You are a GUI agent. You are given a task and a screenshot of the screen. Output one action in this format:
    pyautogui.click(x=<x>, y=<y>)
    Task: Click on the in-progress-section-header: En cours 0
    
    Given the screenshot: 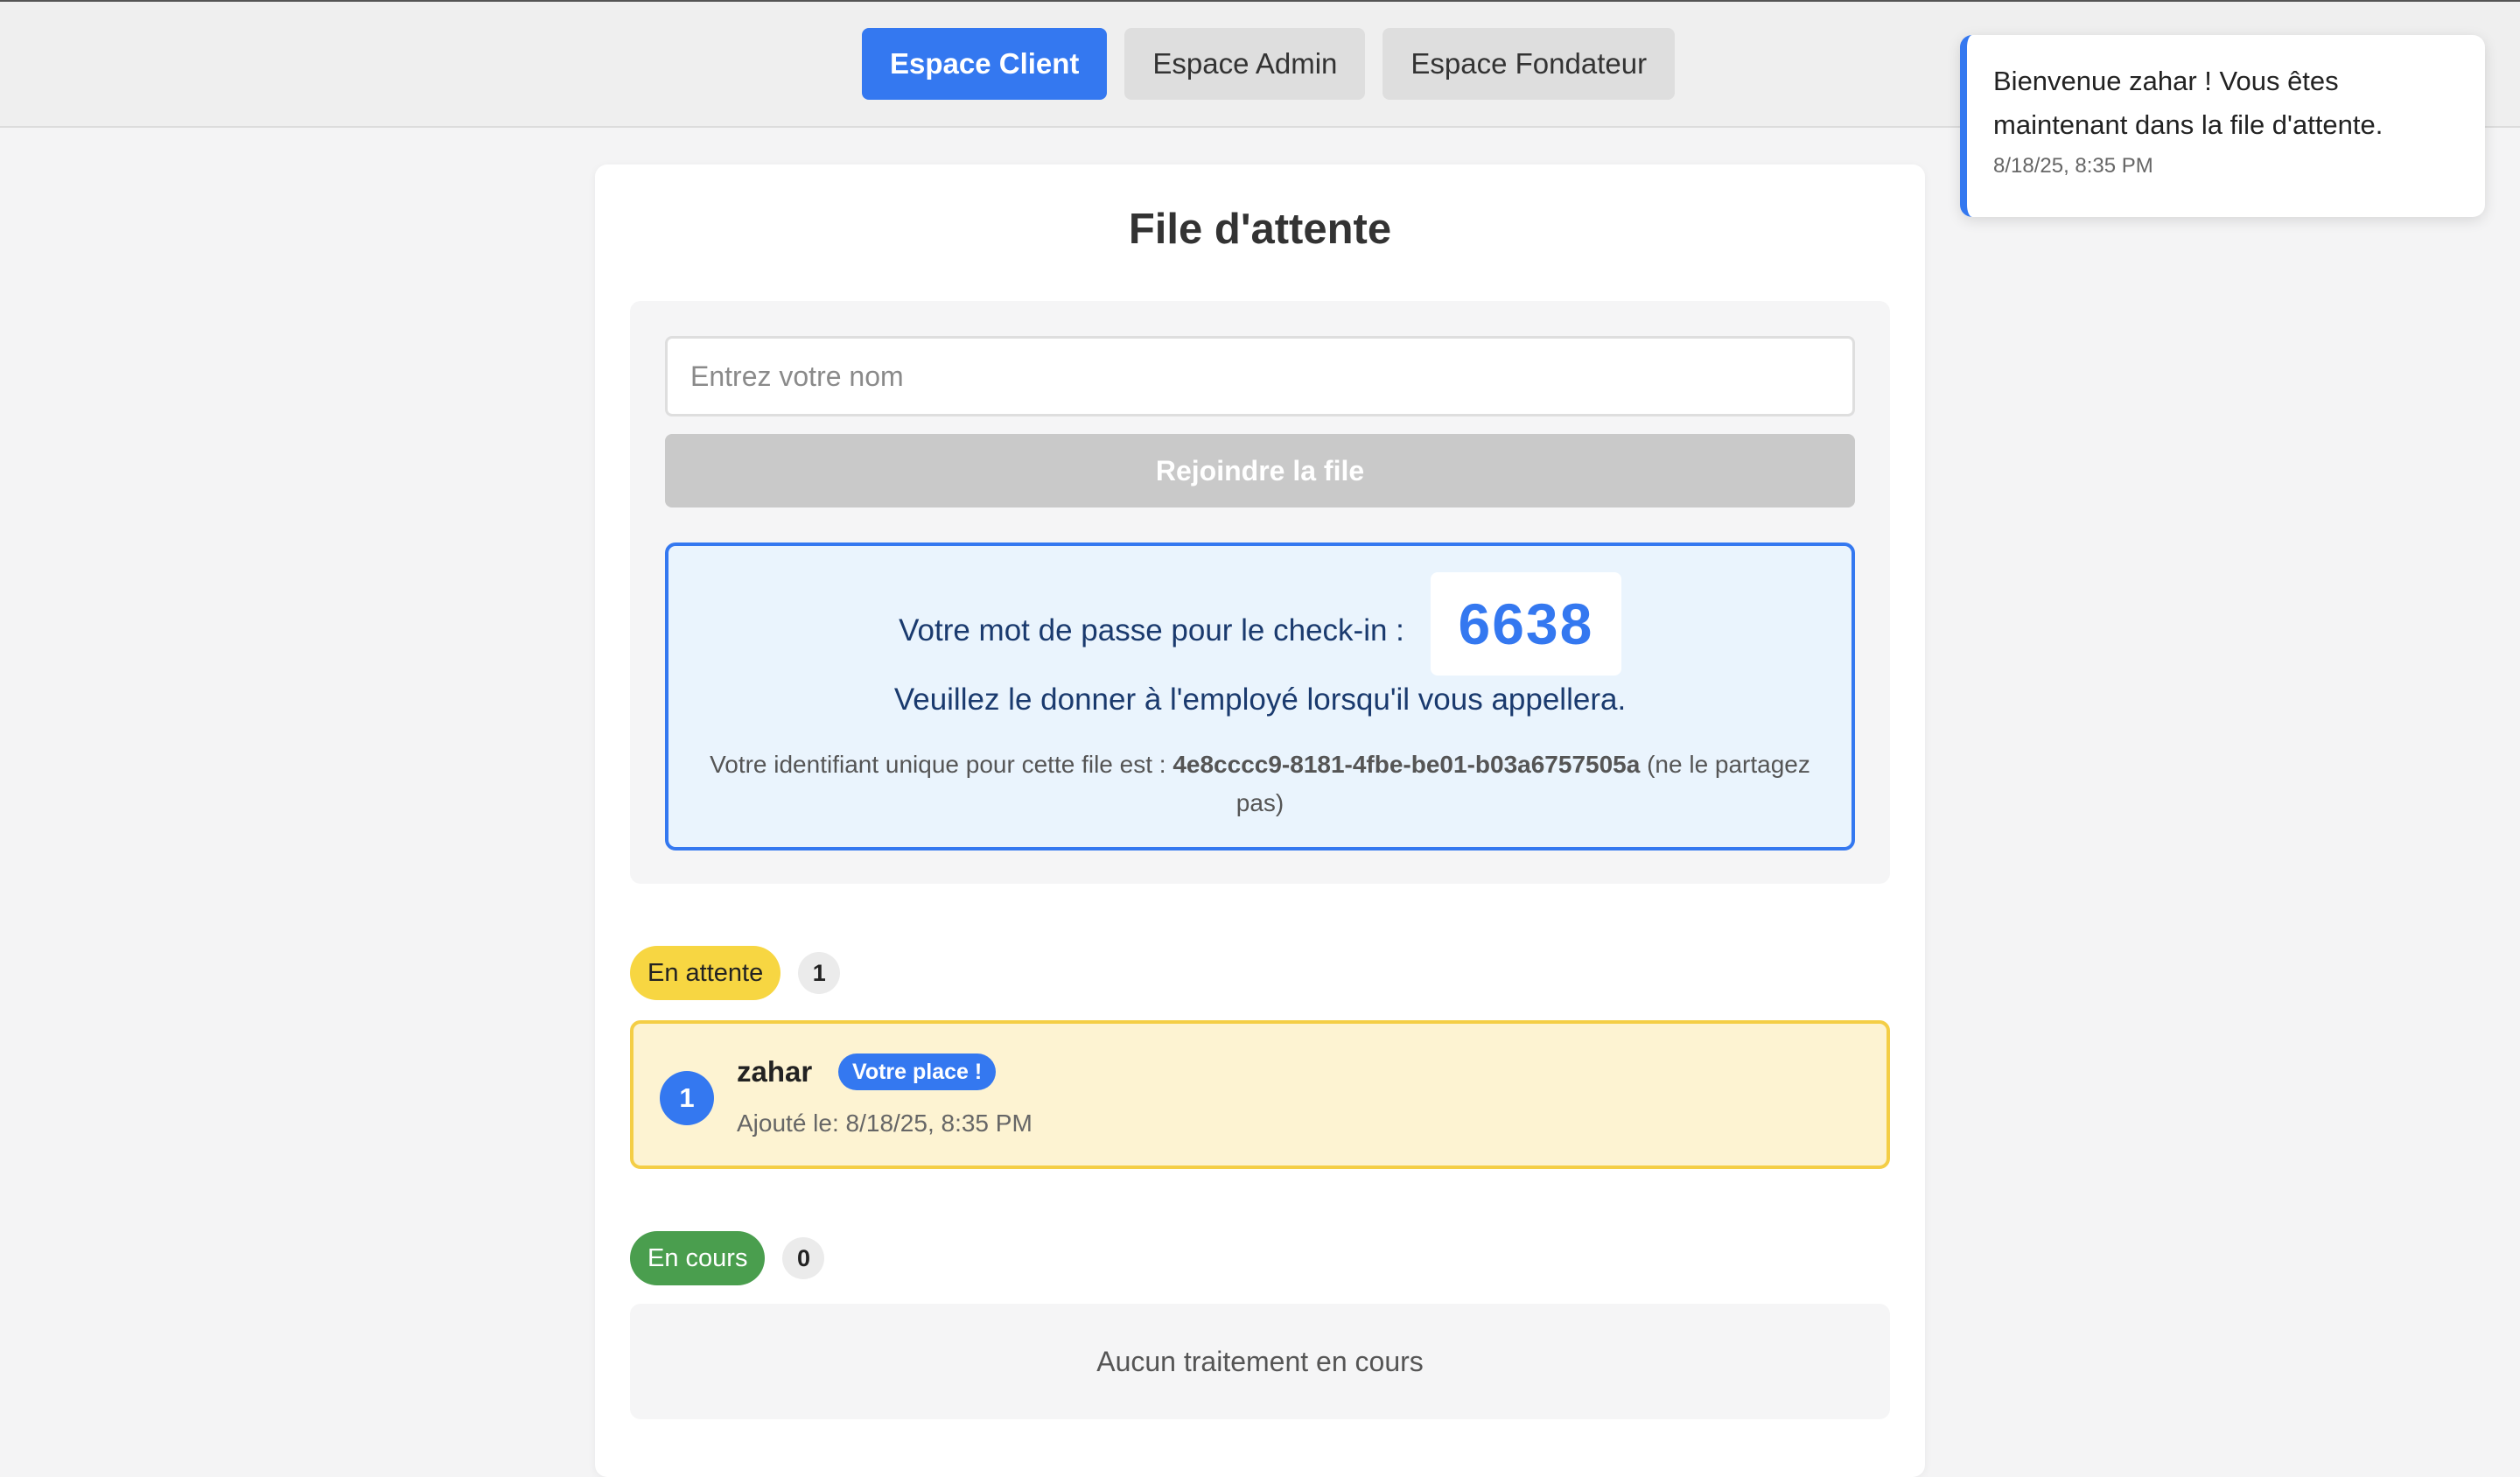 What is the action you would take?
    pyautogui.click(x=727, y=1258)
    